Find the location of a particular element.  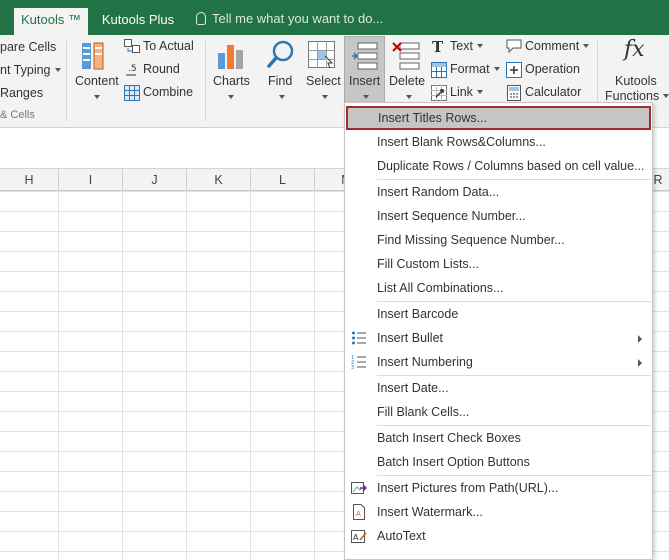

column-header: J is located at coordinates (155, 180).